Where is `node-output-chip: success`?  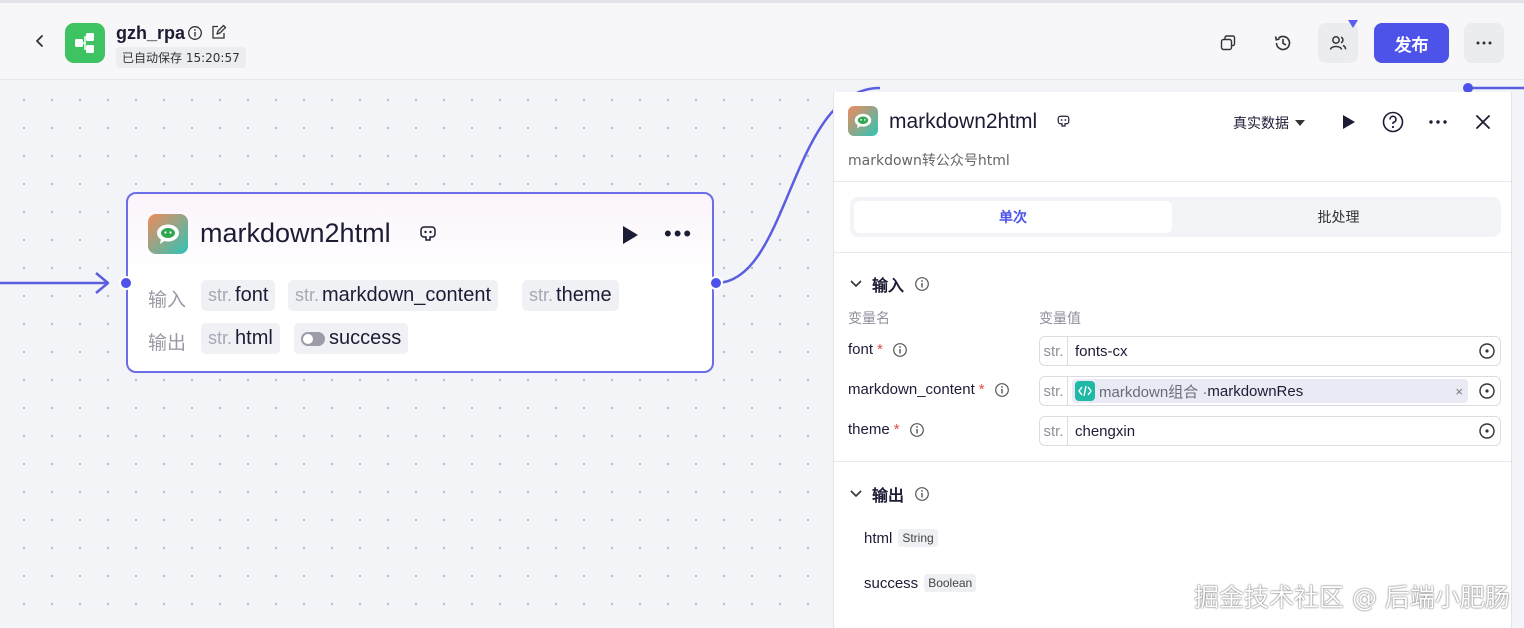 node-output-chip: success is located at coordinates (351, 338).